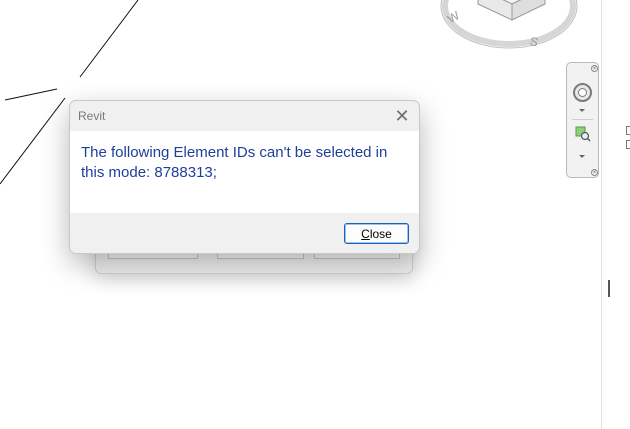 Image resolution: width=630 pixels, height=429 pixels. Describe the element at coordinates (533, 42) in the screenshot. I see `compass-south-label: S` at that location.